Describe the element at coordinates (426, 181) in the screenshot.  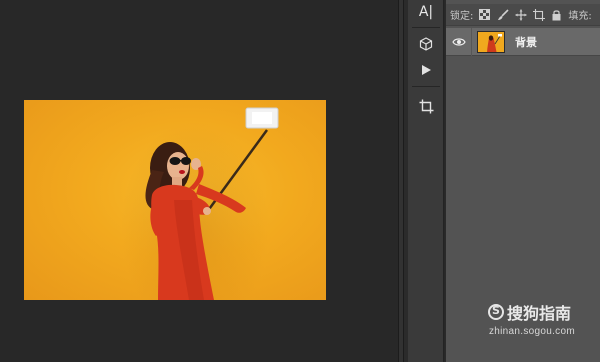
I see `panel-icon-strip: A|` at that location.